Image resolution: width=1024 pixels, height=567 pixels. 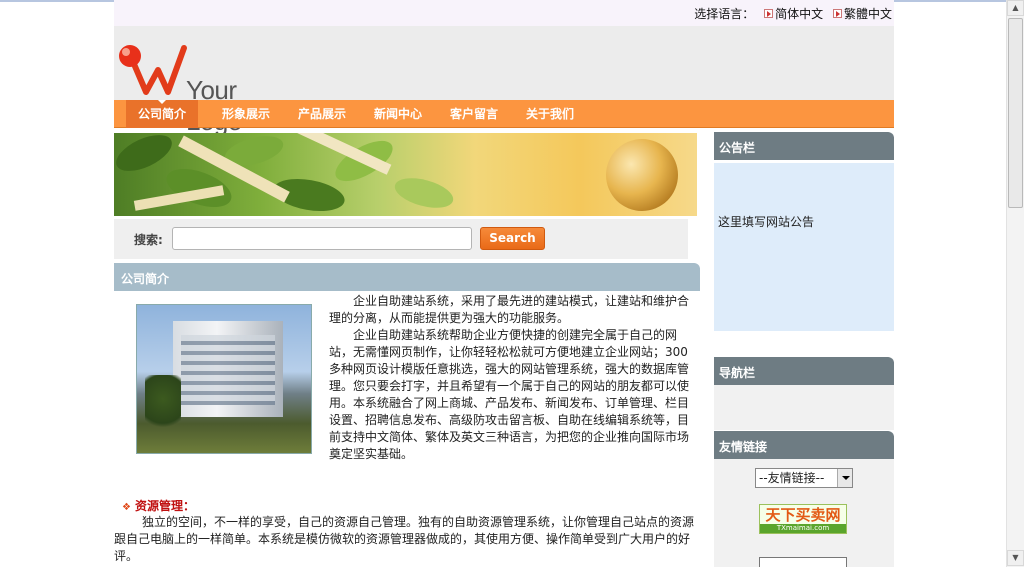 I want to click on notice-text: 这里填写网站公告, so click(x=766, y=222).